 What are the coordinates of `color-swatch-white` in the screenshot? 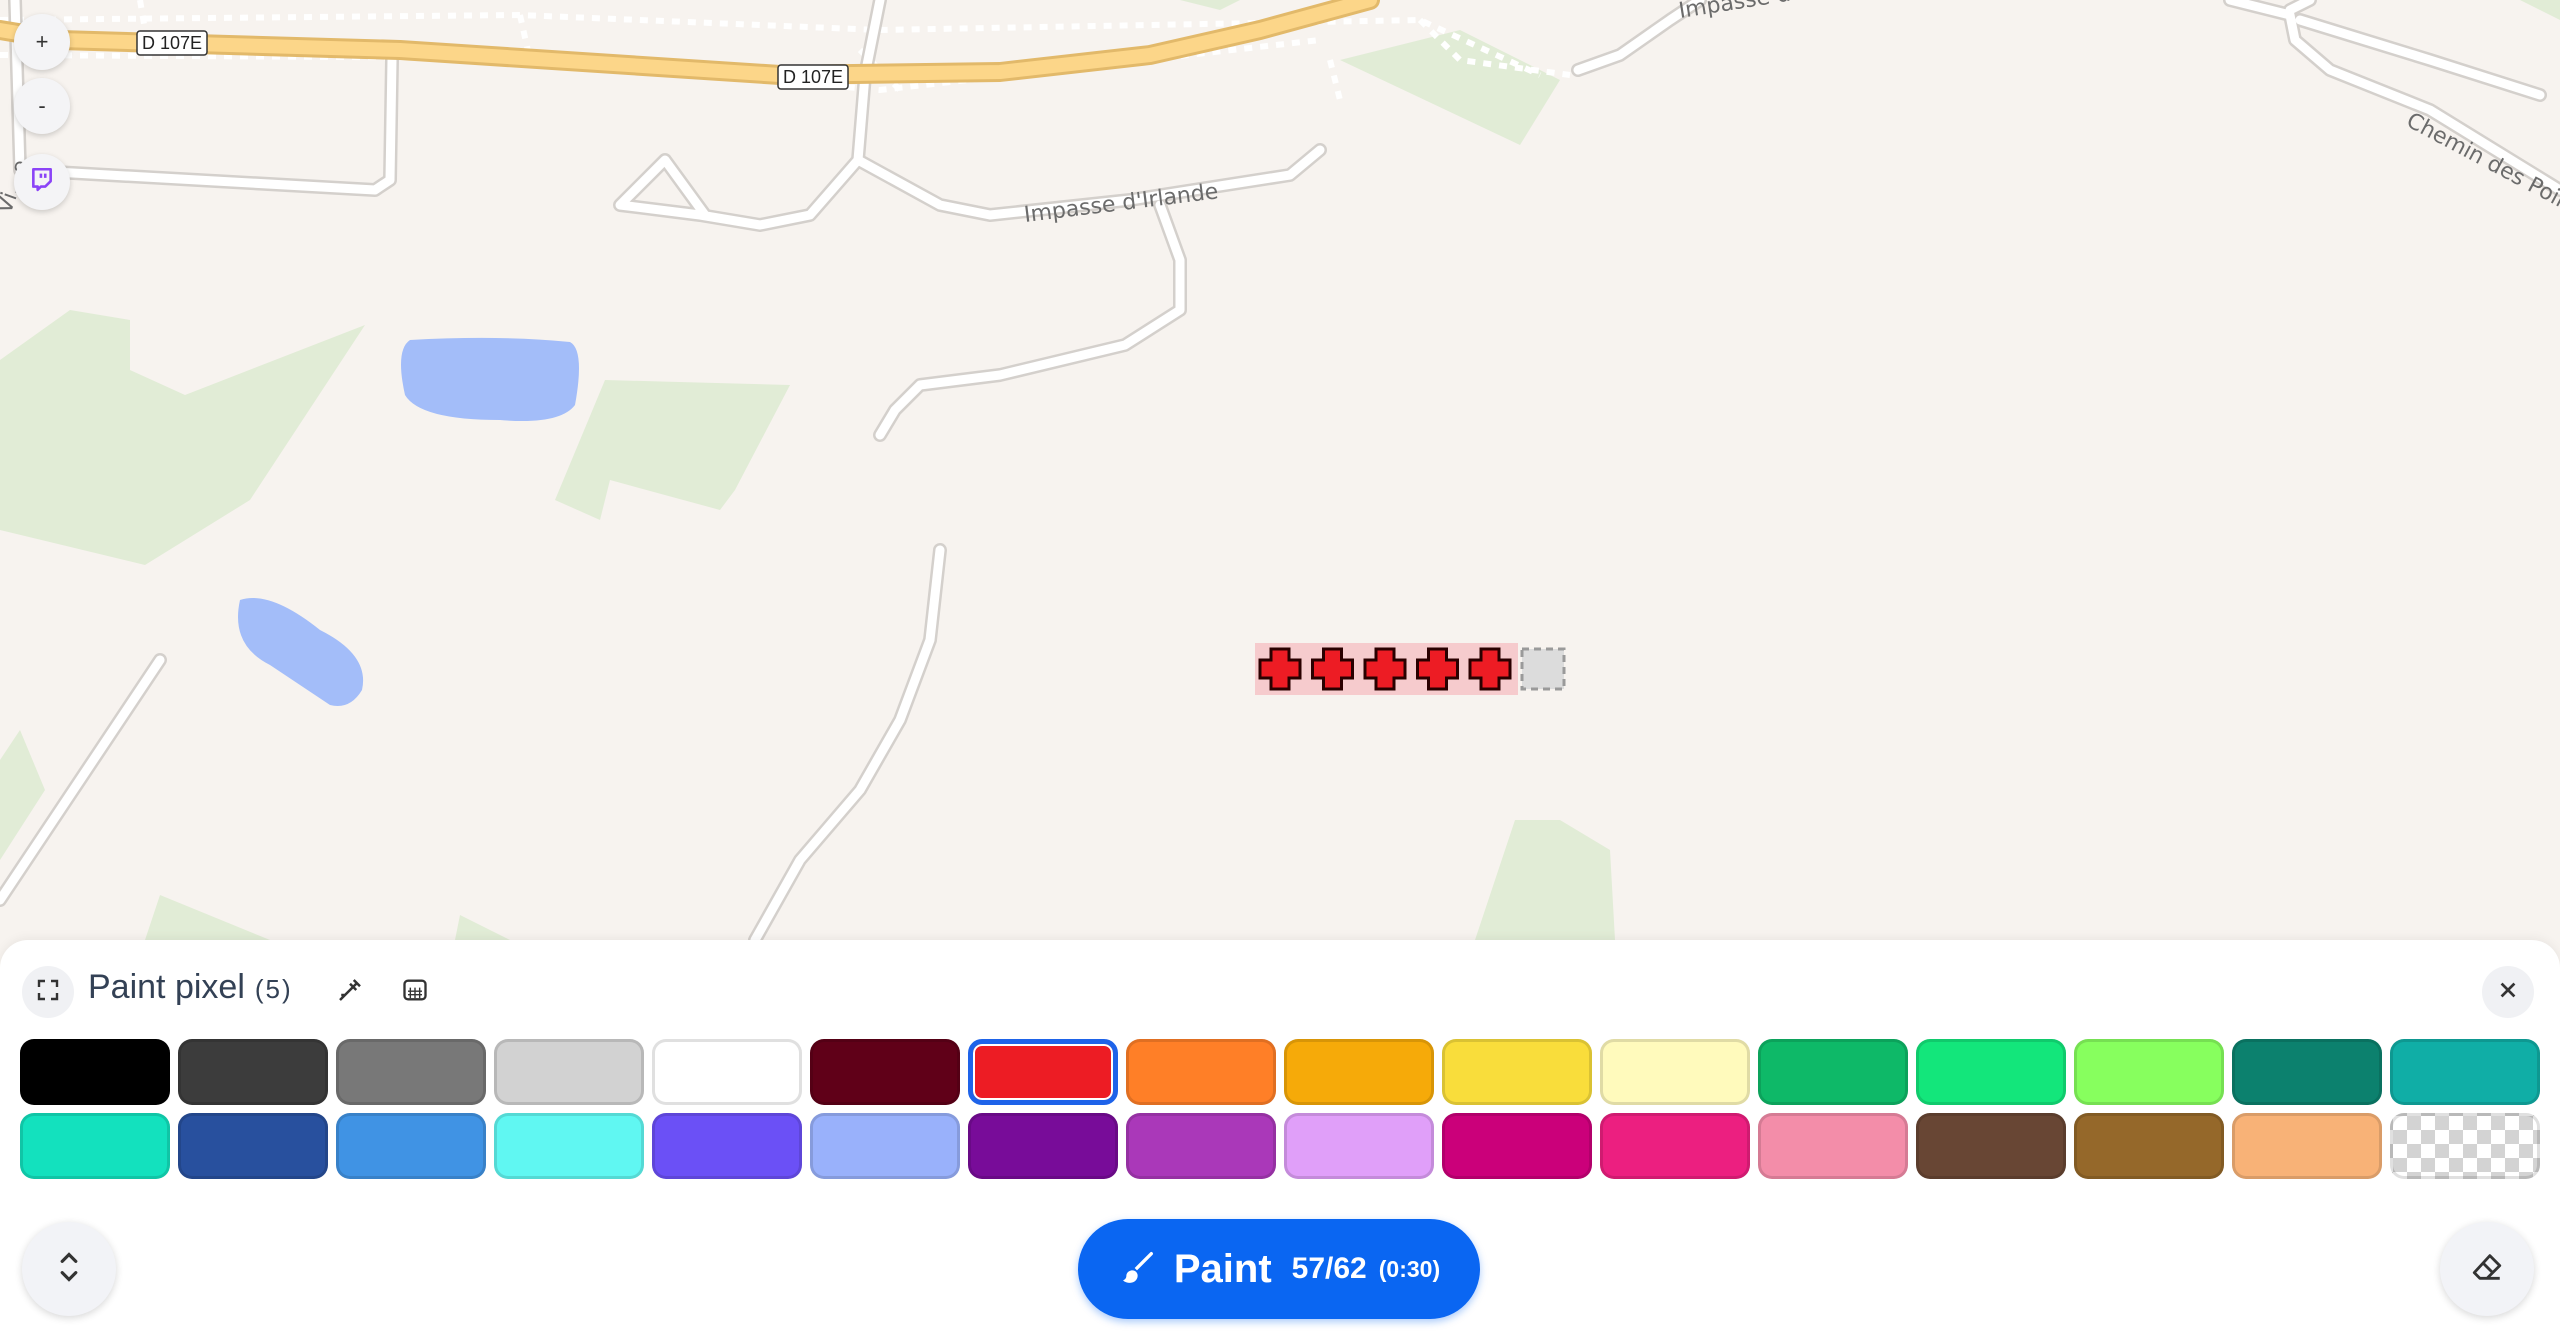 It's located at (727, 1072).